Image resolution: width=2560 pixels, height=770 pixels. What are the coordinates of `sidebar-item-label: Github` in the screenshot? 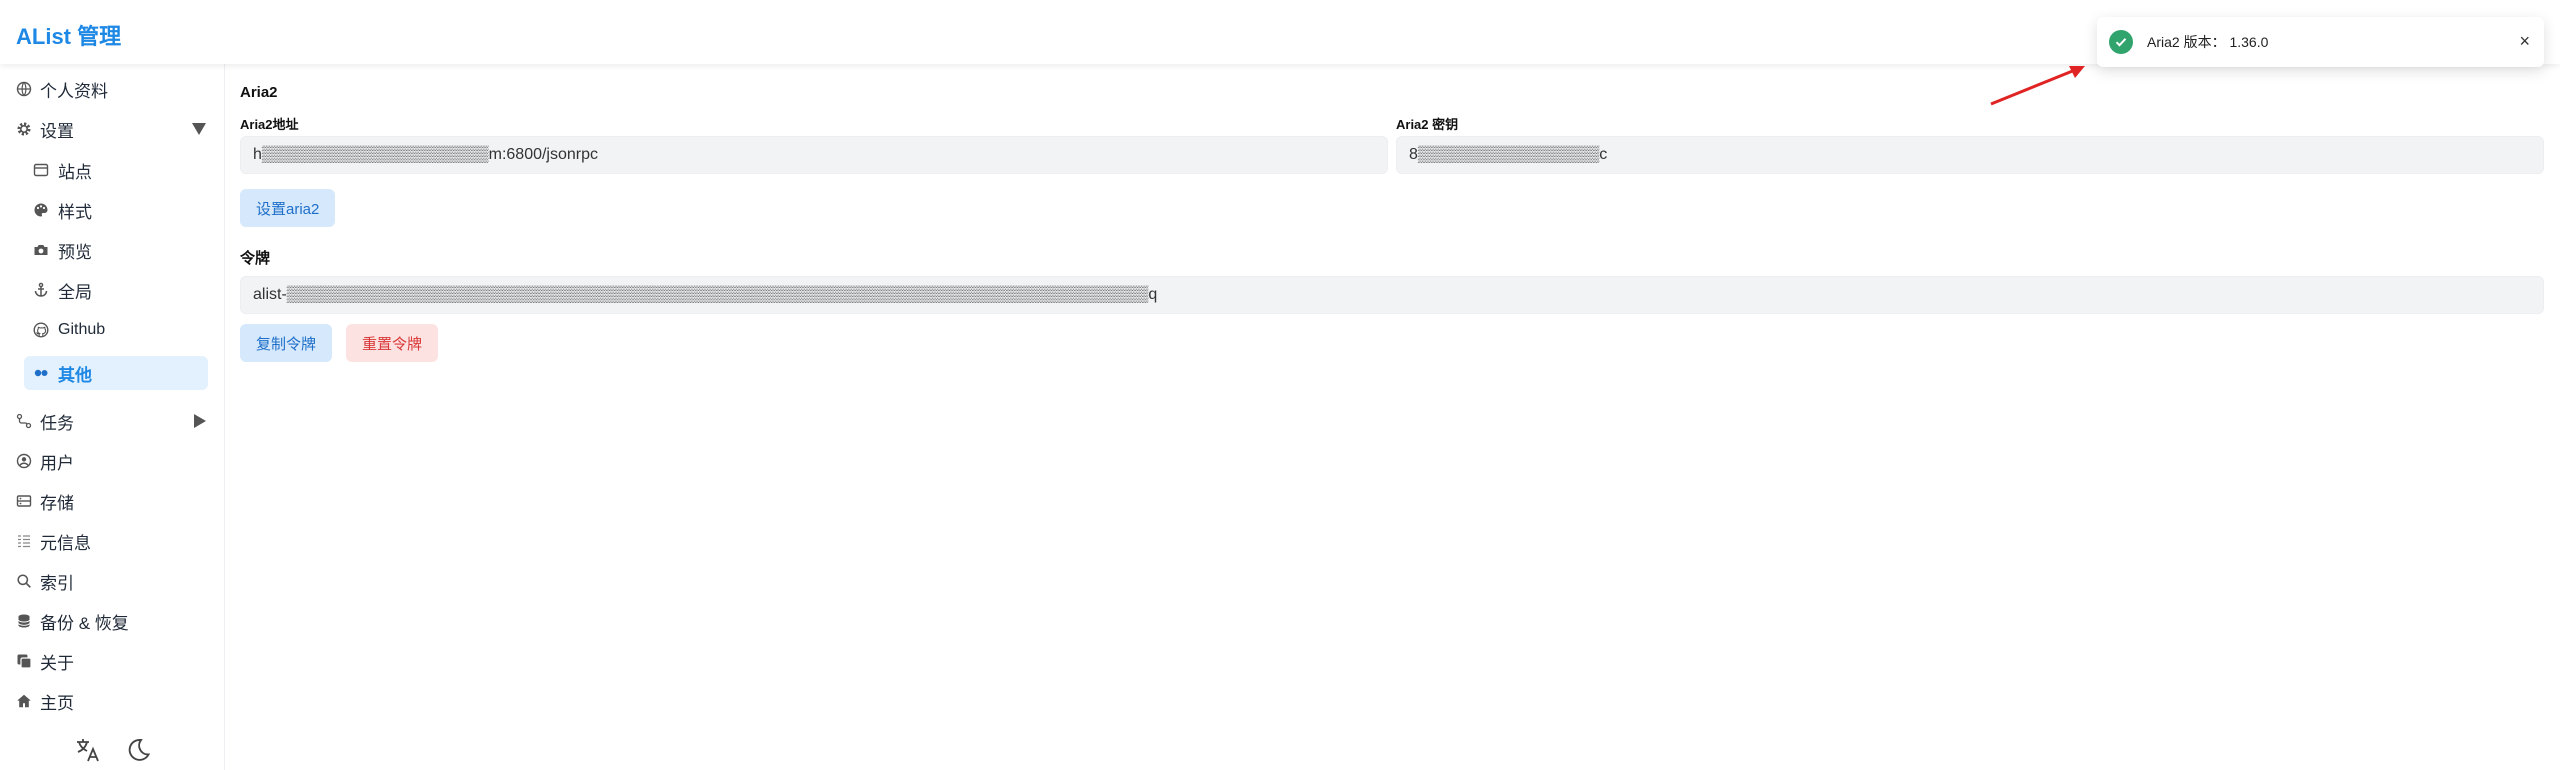 It's located at (82, 329).